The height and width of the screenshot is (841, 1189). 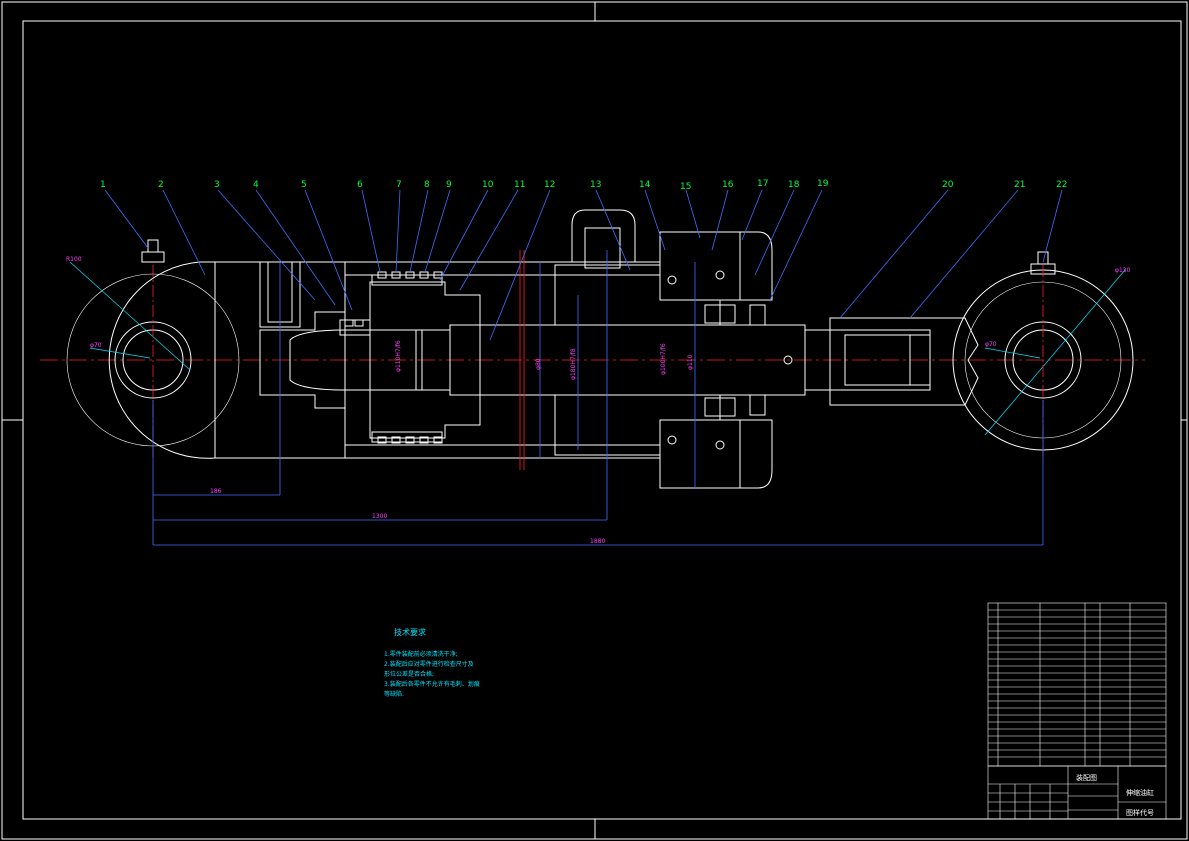 I want to click on callout-21: 21, so click(x=1019, y=185).